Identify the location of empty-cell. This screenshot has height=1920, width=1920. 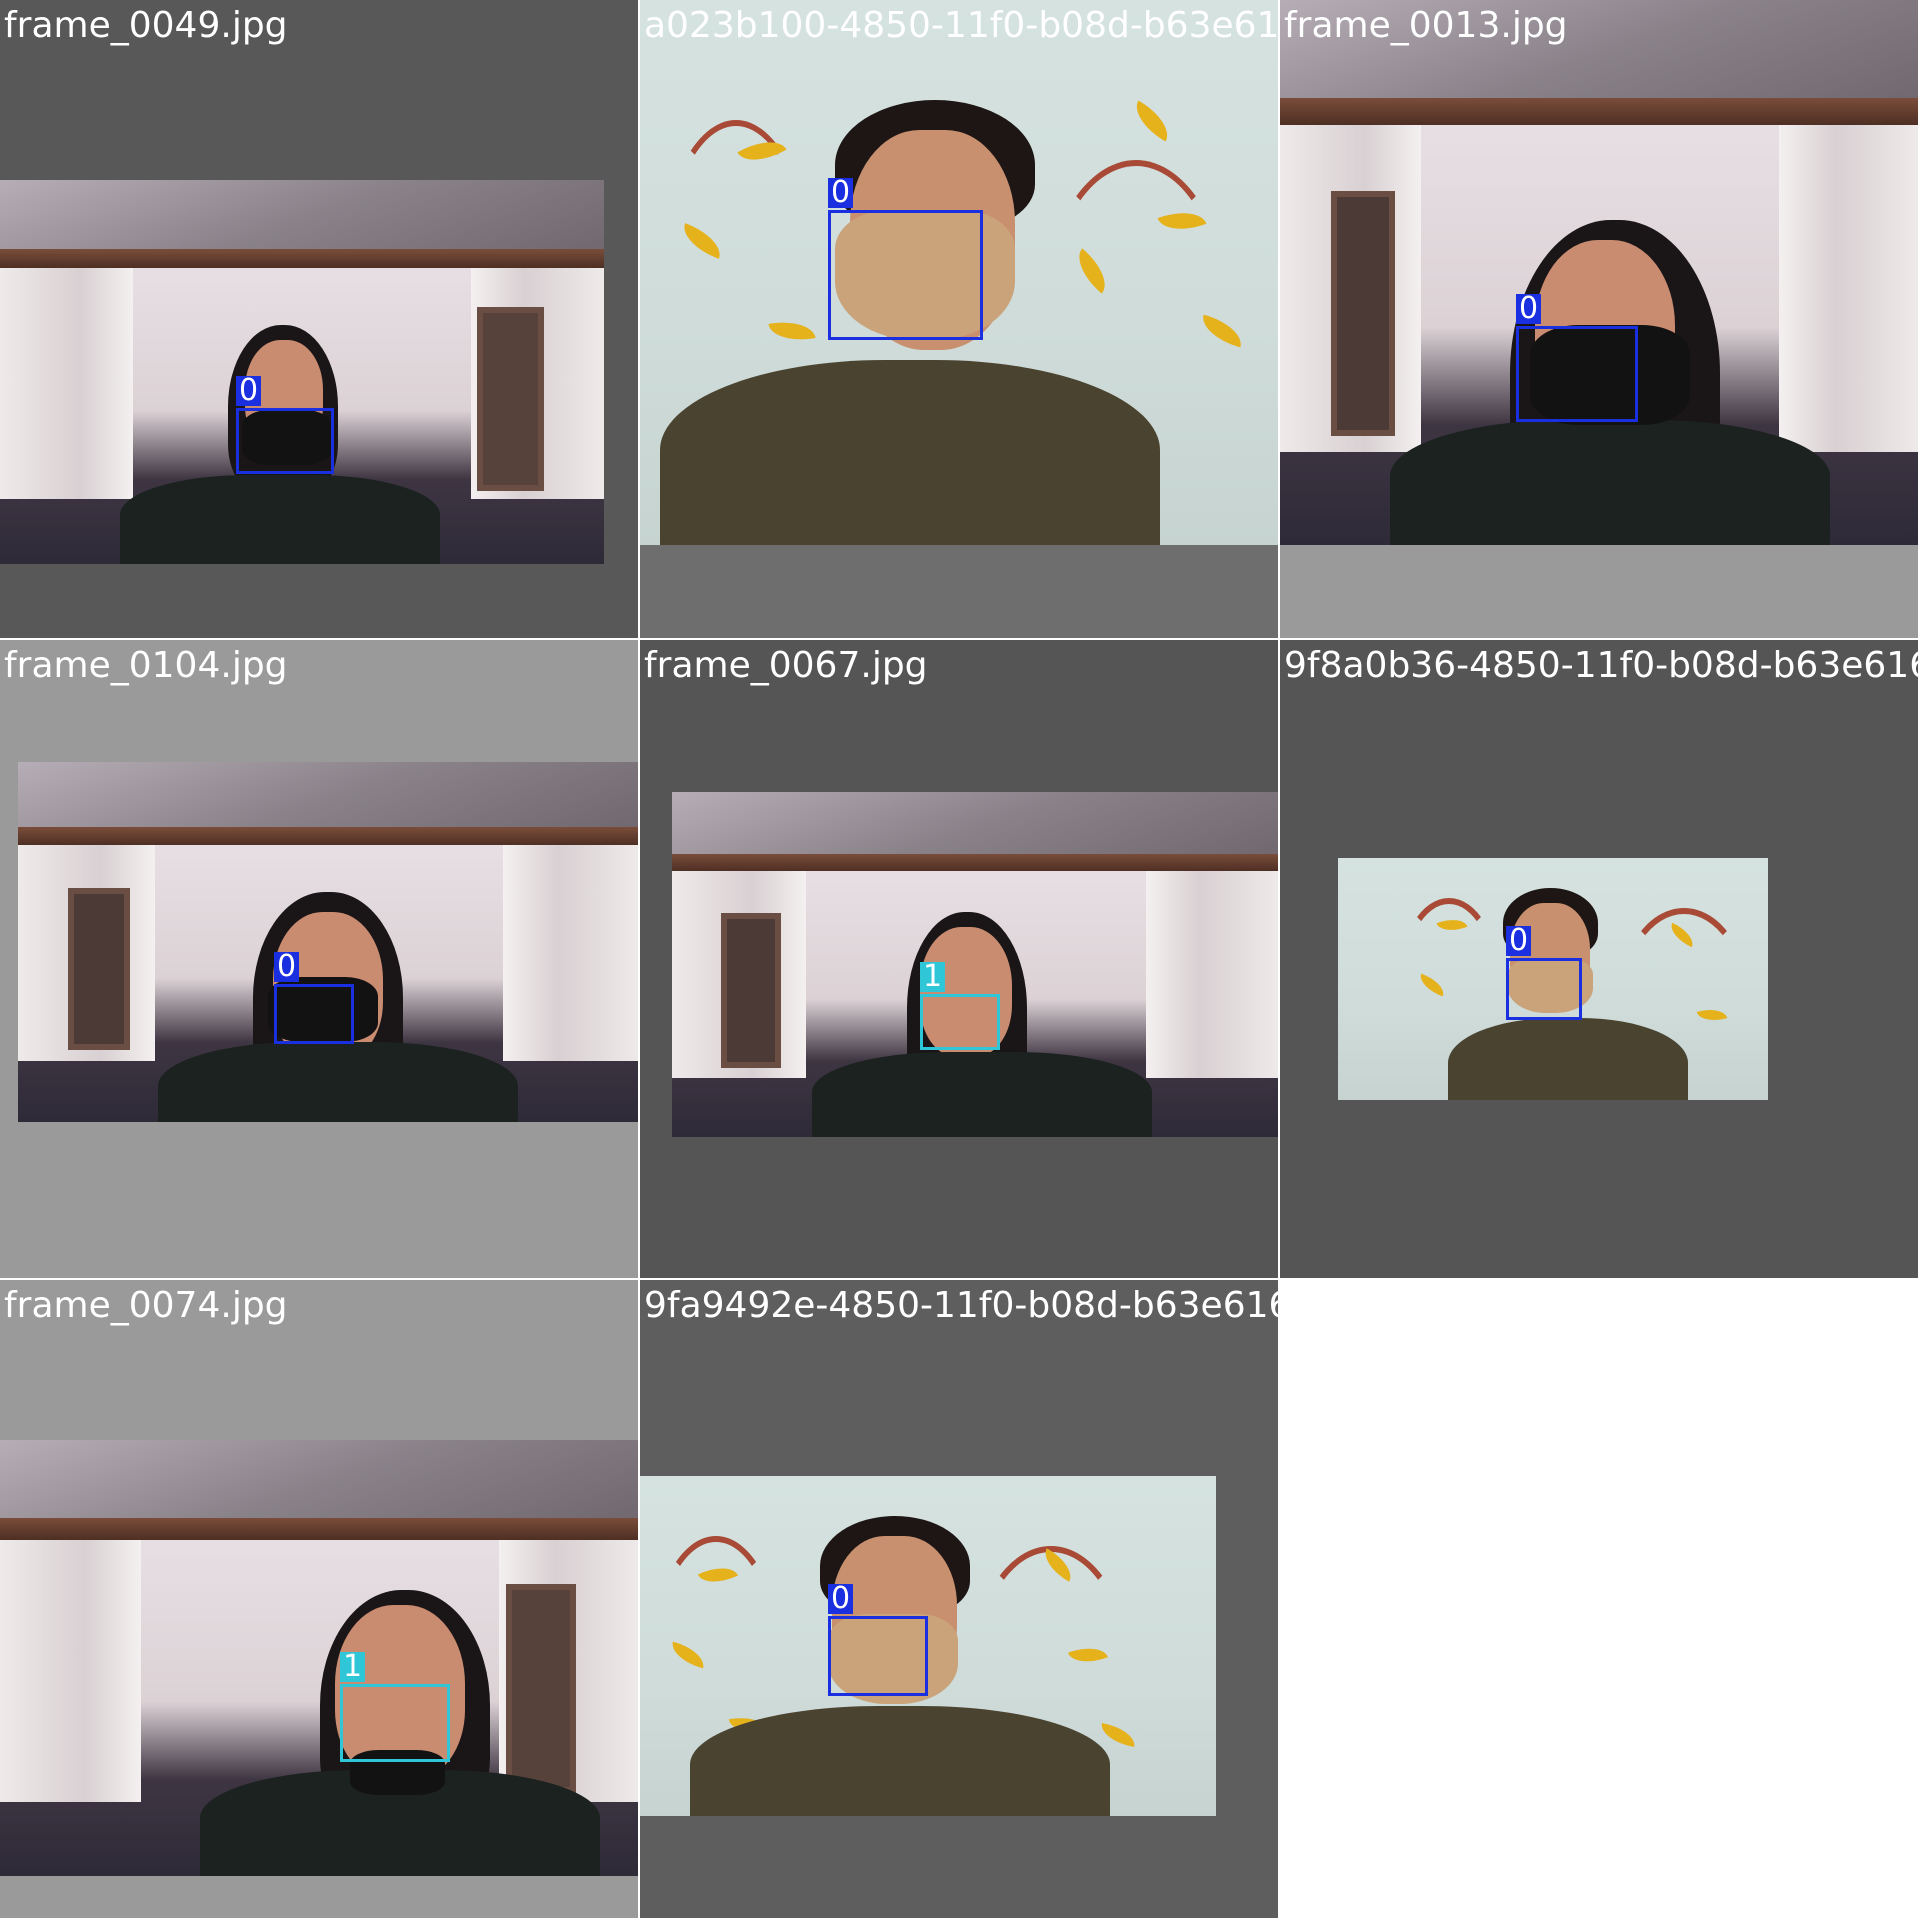
(1600, 1600).